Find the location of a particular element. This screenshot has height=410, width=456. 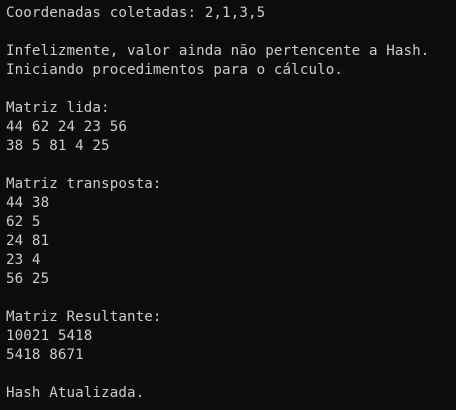

matrix-read-heading: Matriz lida: is located at coordinates (58, 108).